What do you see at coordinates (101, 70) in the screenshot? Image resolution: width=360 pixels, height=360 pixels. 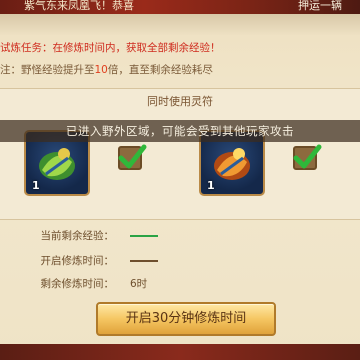 I see `note-highlight: 10` at bounding box center [101, 70].